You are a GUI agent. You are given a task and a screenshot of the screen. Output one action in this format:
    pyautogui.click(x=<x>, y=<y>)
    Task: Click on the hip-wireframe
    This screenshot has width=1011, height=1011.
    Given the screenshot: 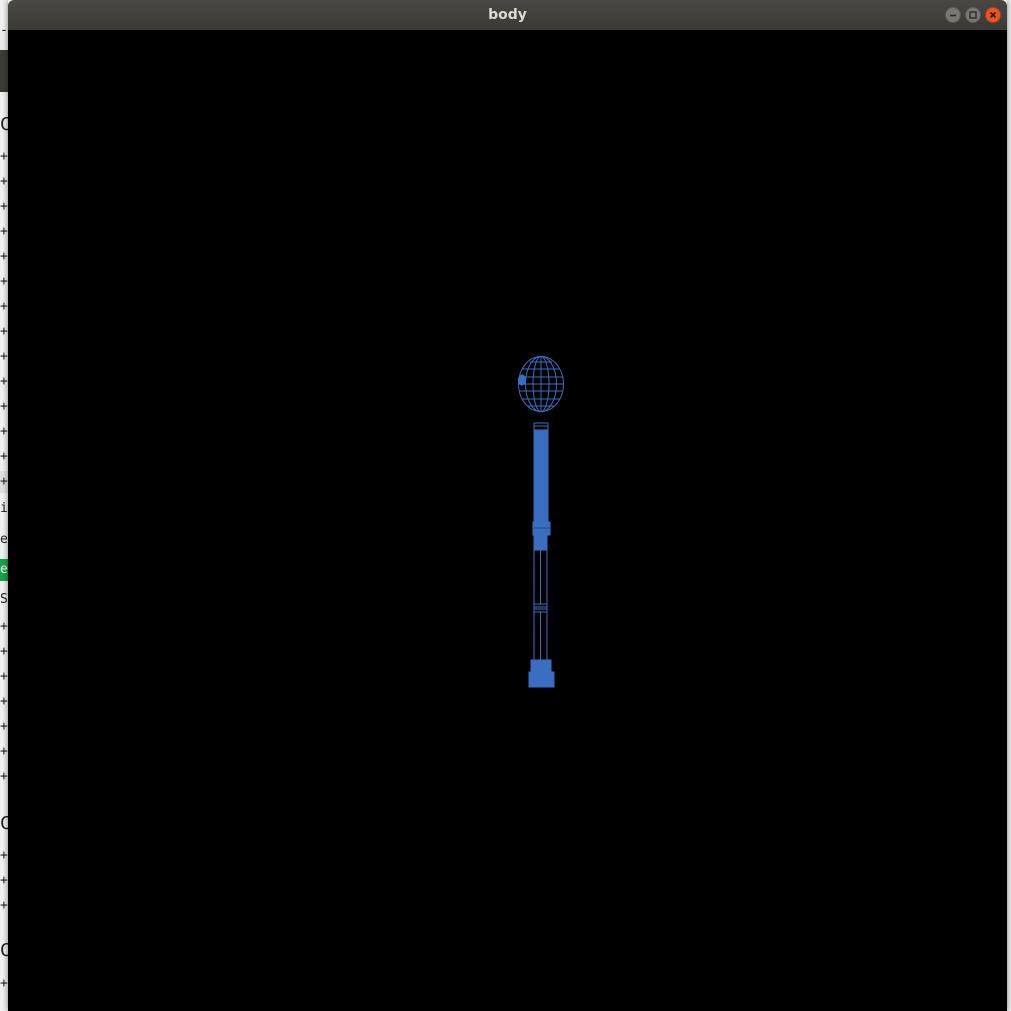 What is the action you would take?
    pyautogui.click(x=541, y=528)
    